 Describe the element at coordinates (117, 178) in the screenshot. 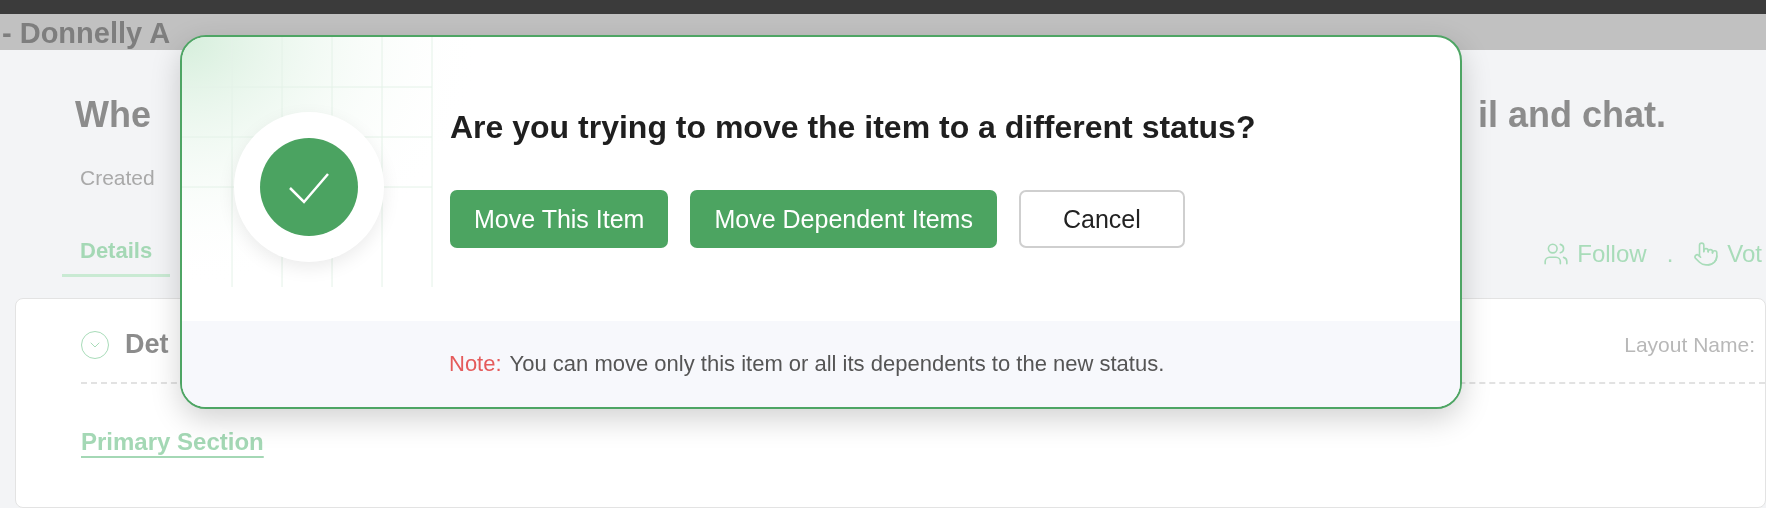

I see `created-info: Created` at that location.